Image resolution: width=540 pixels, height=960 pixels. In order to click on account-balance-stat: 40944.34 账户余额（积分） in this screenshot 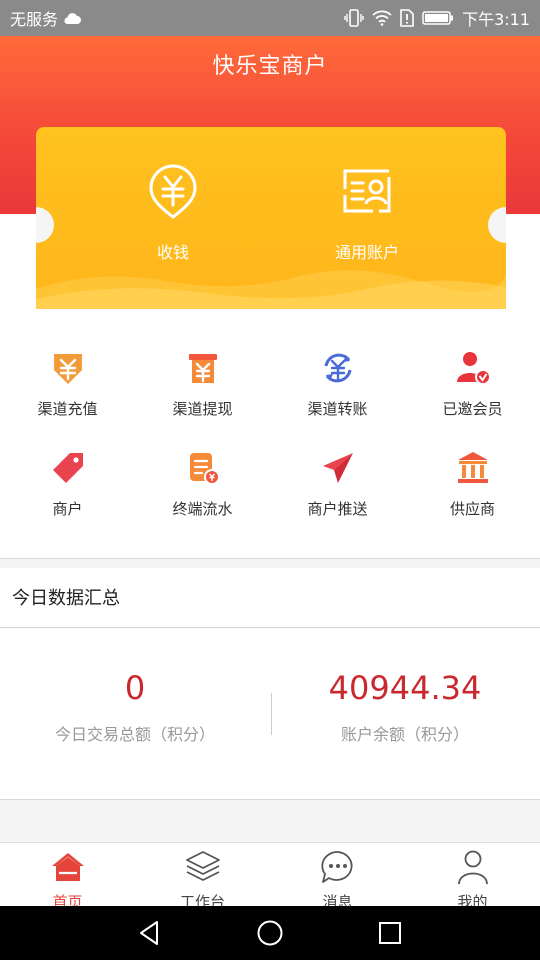, I will do `click(405, 707)`.